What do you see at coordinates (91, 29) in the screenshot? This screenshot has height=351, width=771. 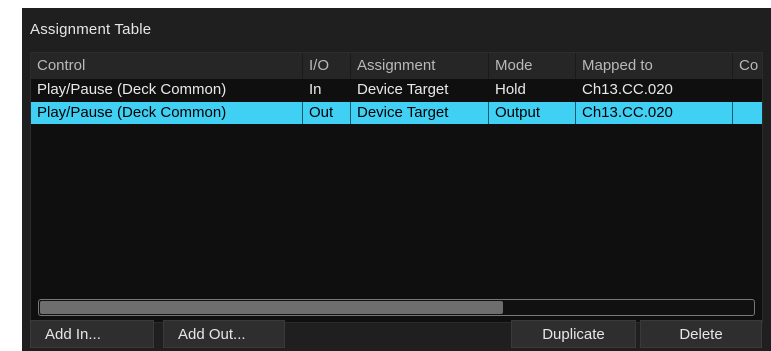 I see `panel-title: Assignment Table` at bounding box center [91, 29].